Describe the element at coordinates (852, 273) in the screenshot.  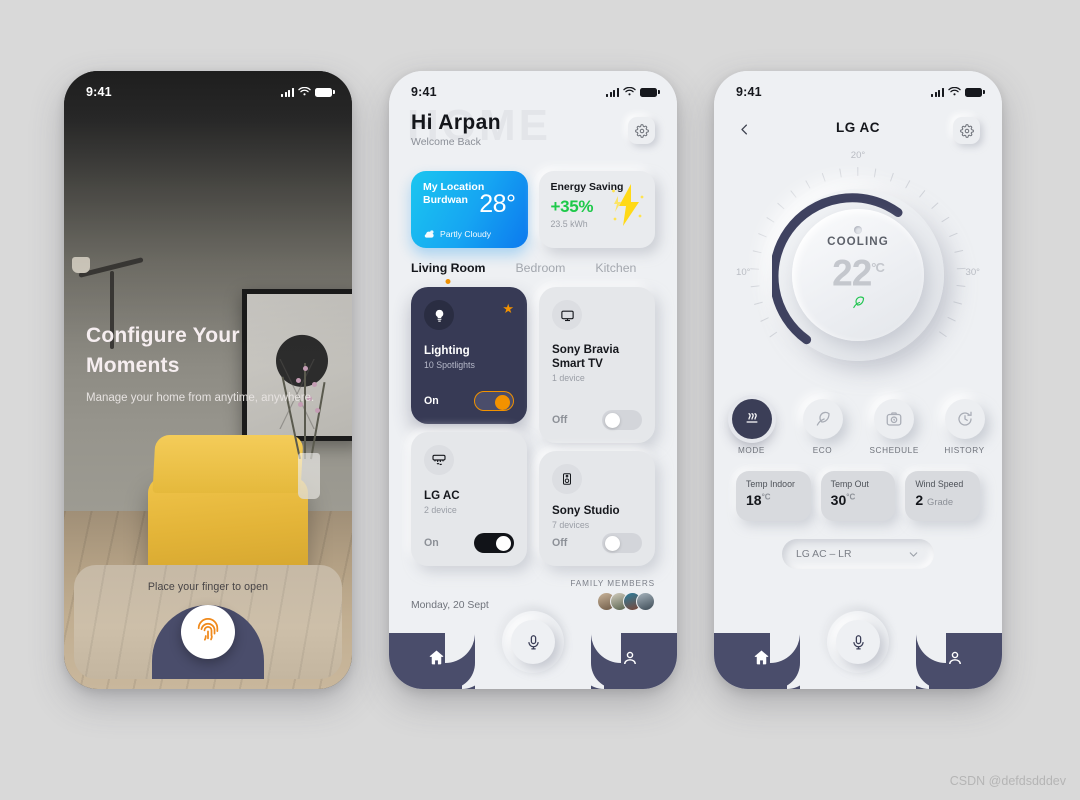
I see `dial-temperature-value: 22` at that location.